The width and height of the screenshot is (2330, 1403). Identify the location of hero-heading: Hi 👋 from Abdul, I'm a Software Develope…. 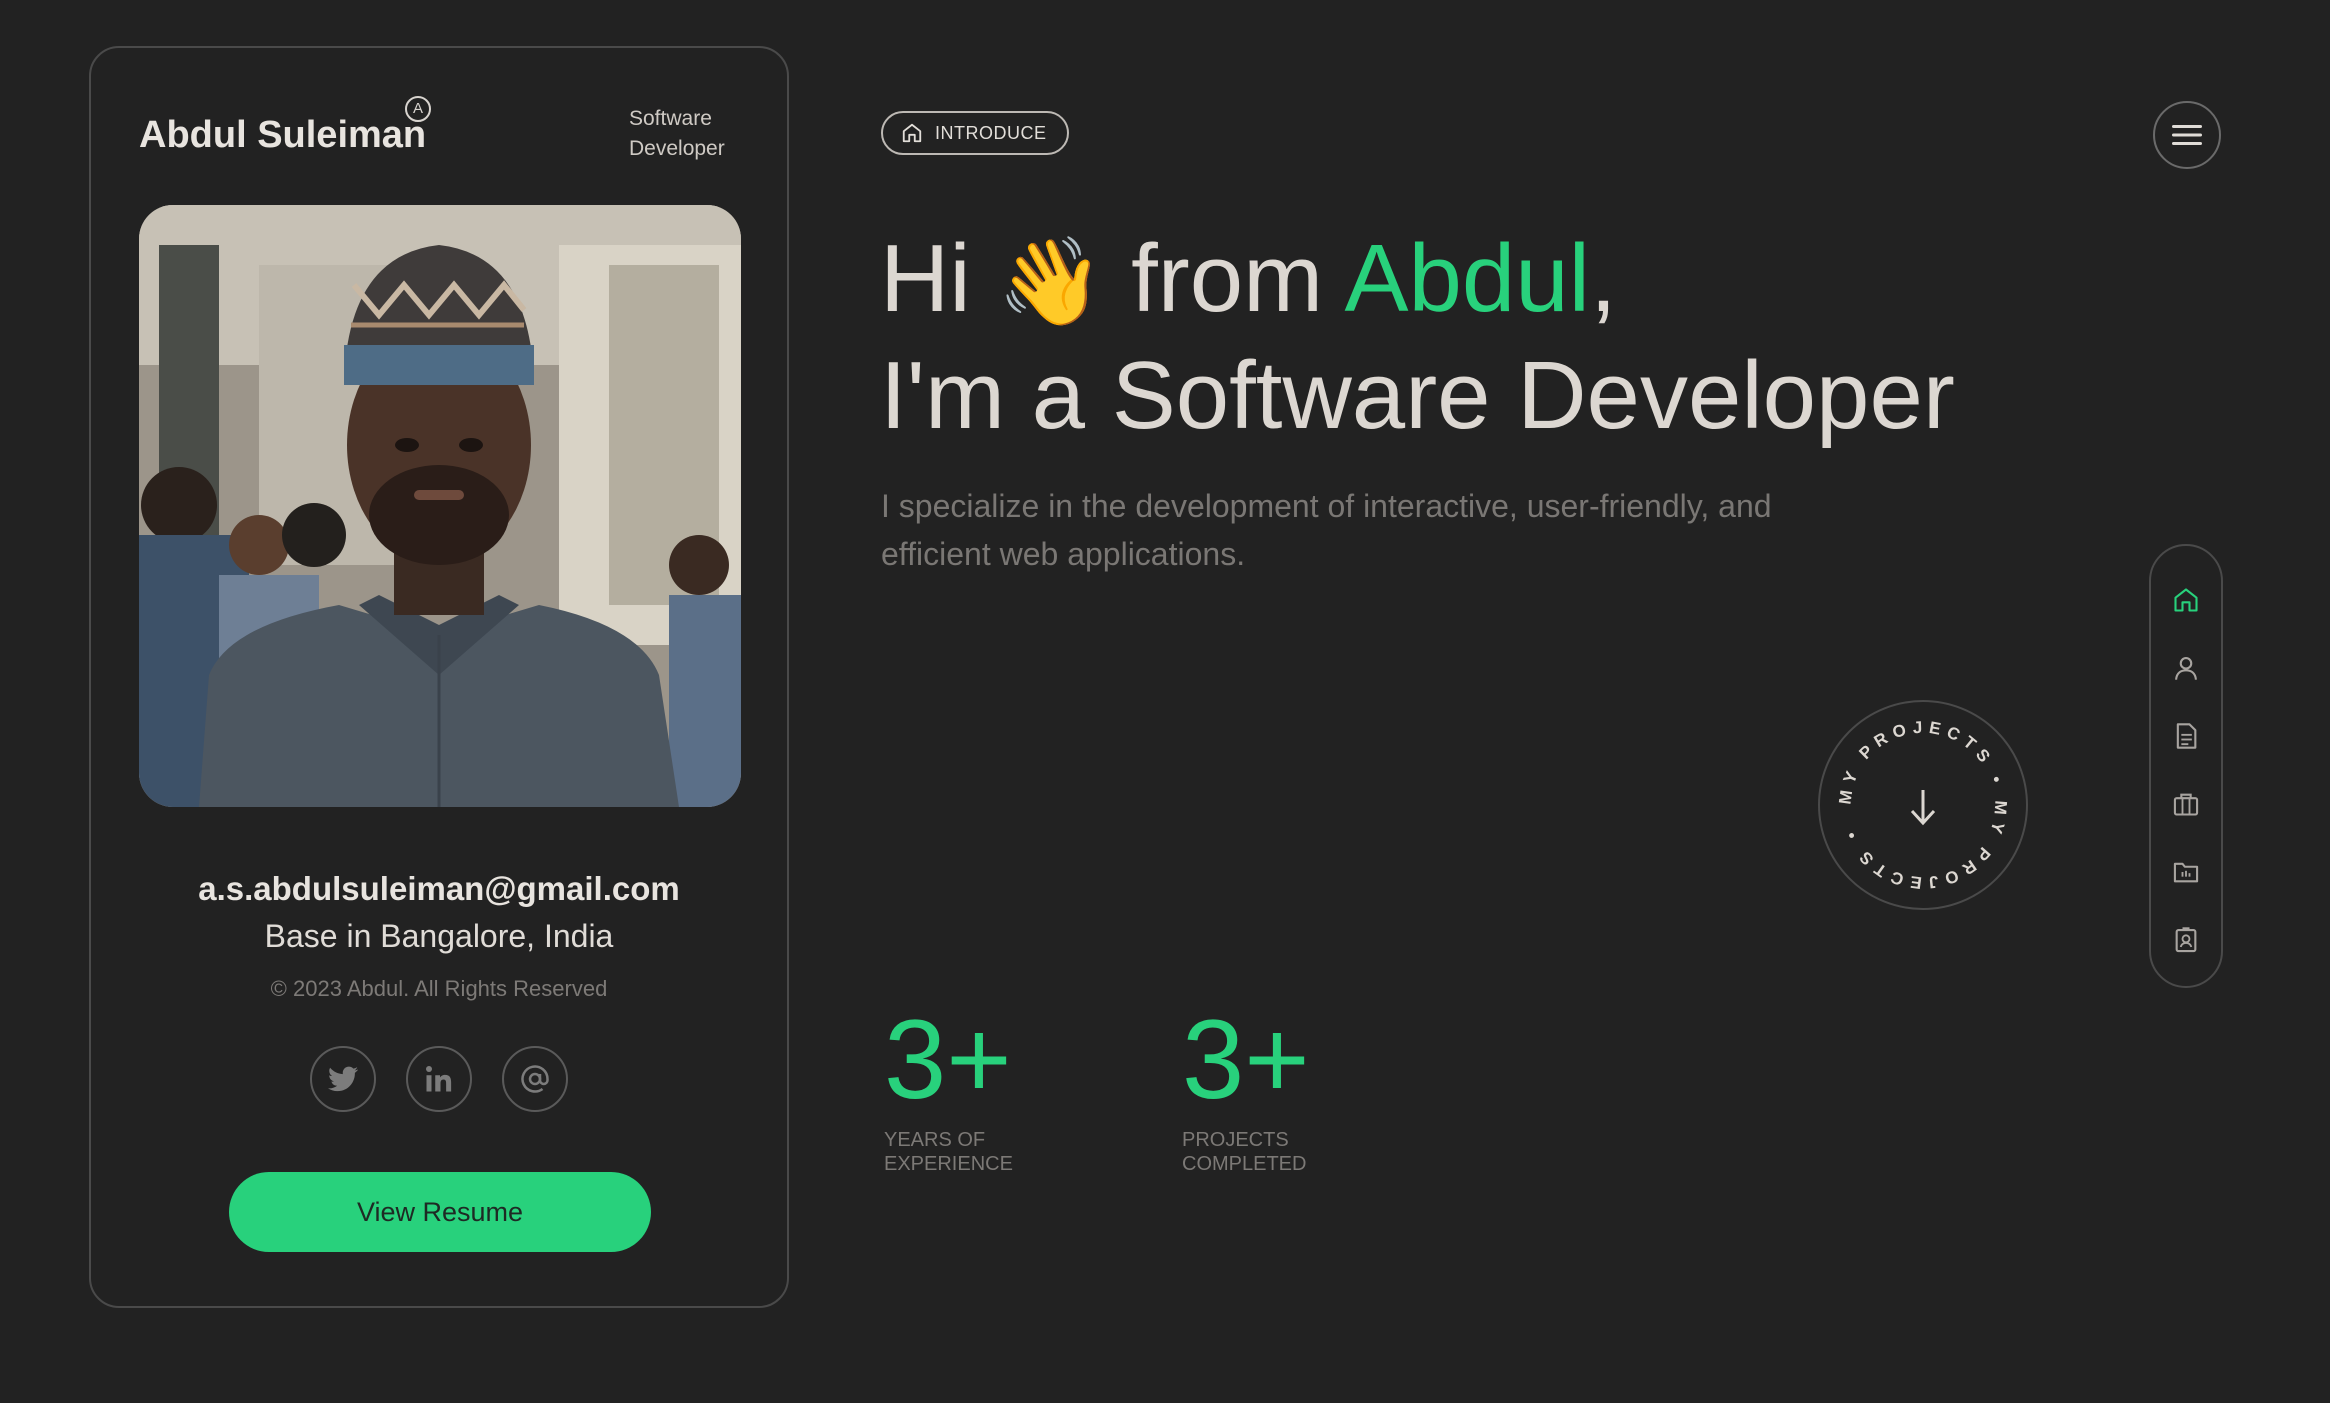
(1417, 337).